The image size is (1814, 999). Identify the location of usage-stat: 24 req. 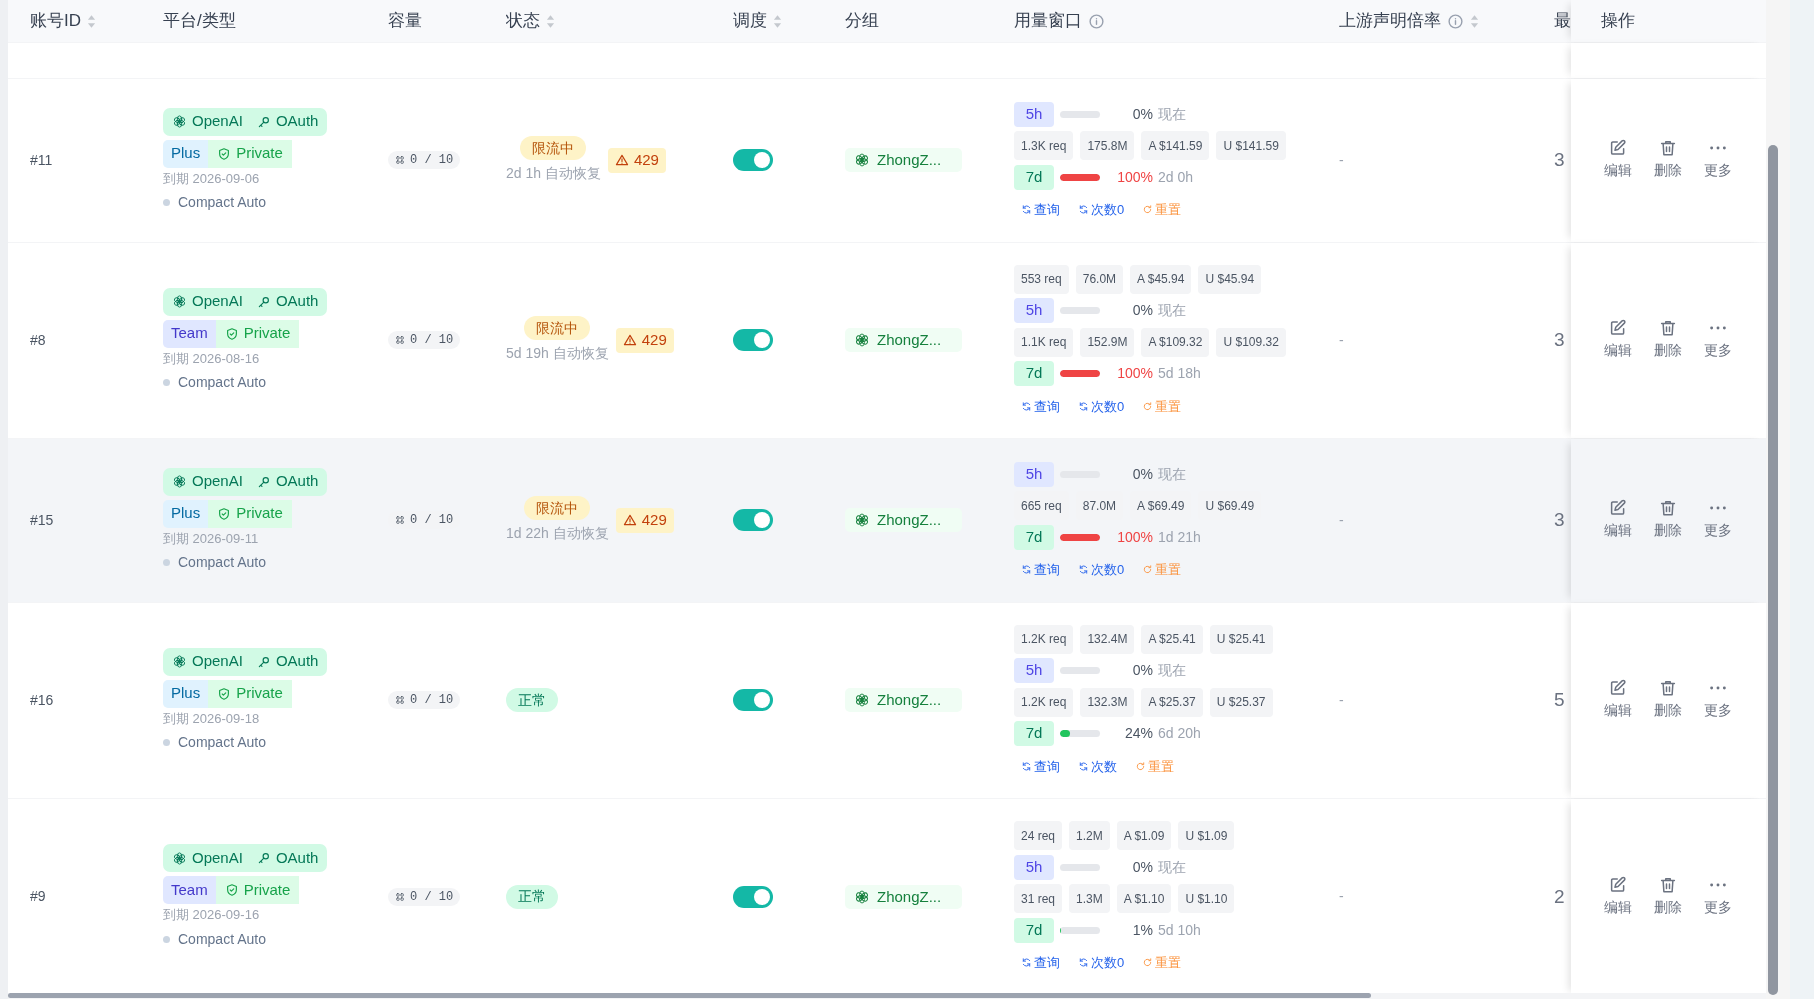
(1038, 835).